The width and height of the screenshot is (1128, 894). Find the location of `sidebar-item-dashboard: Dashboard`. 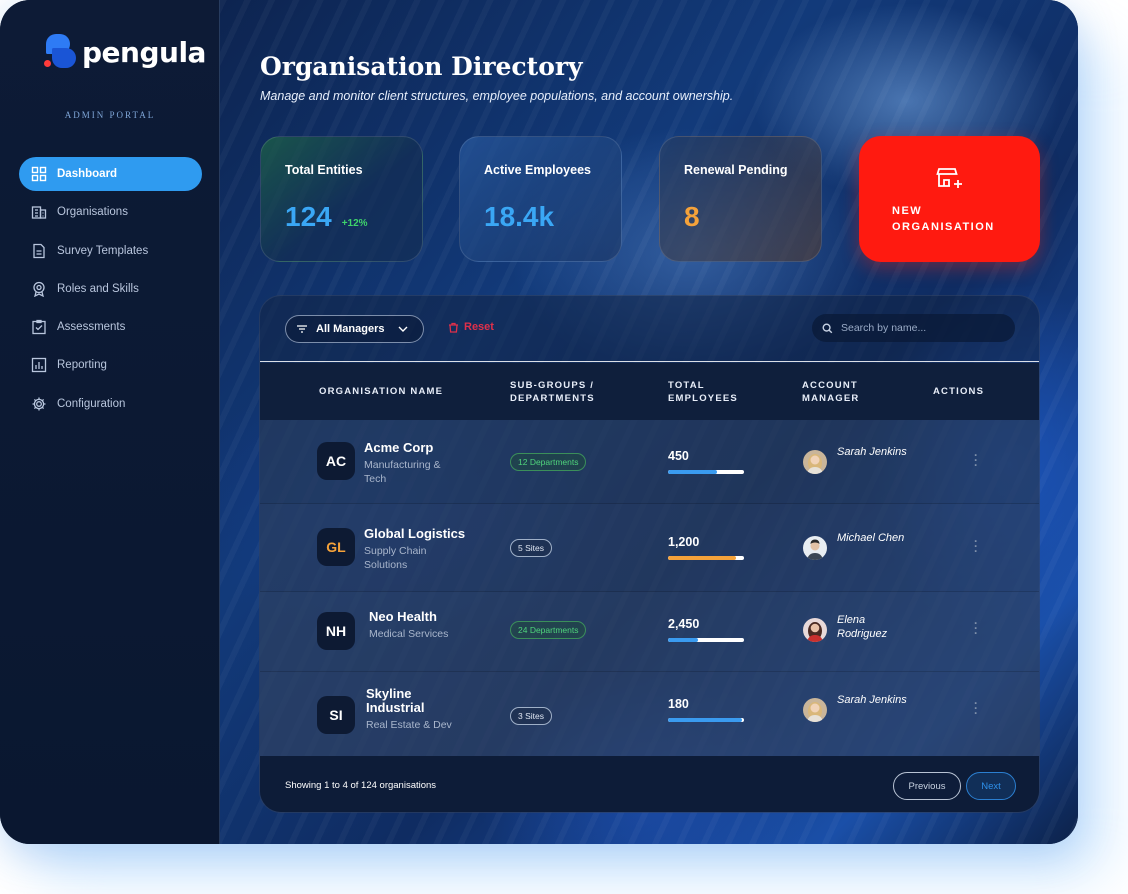

sidebar-item-dashboard: Dashboard is located at coordinates (110, 174).